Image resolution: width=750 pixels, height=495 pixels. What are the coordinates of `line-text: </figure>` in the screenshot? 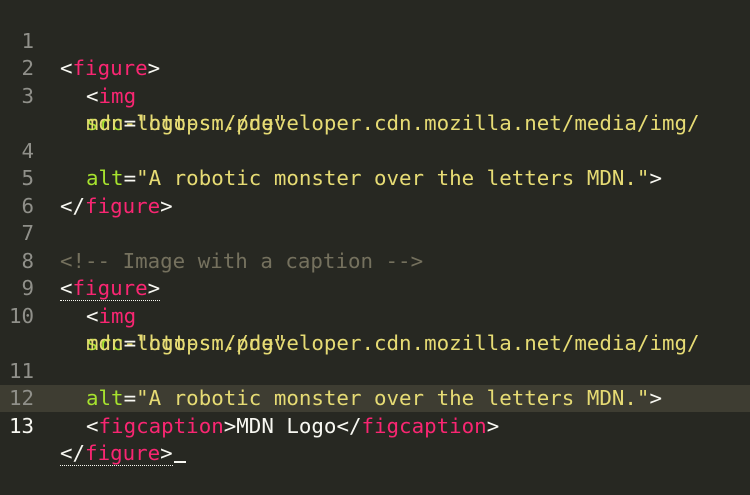 It's located at (123, 454).